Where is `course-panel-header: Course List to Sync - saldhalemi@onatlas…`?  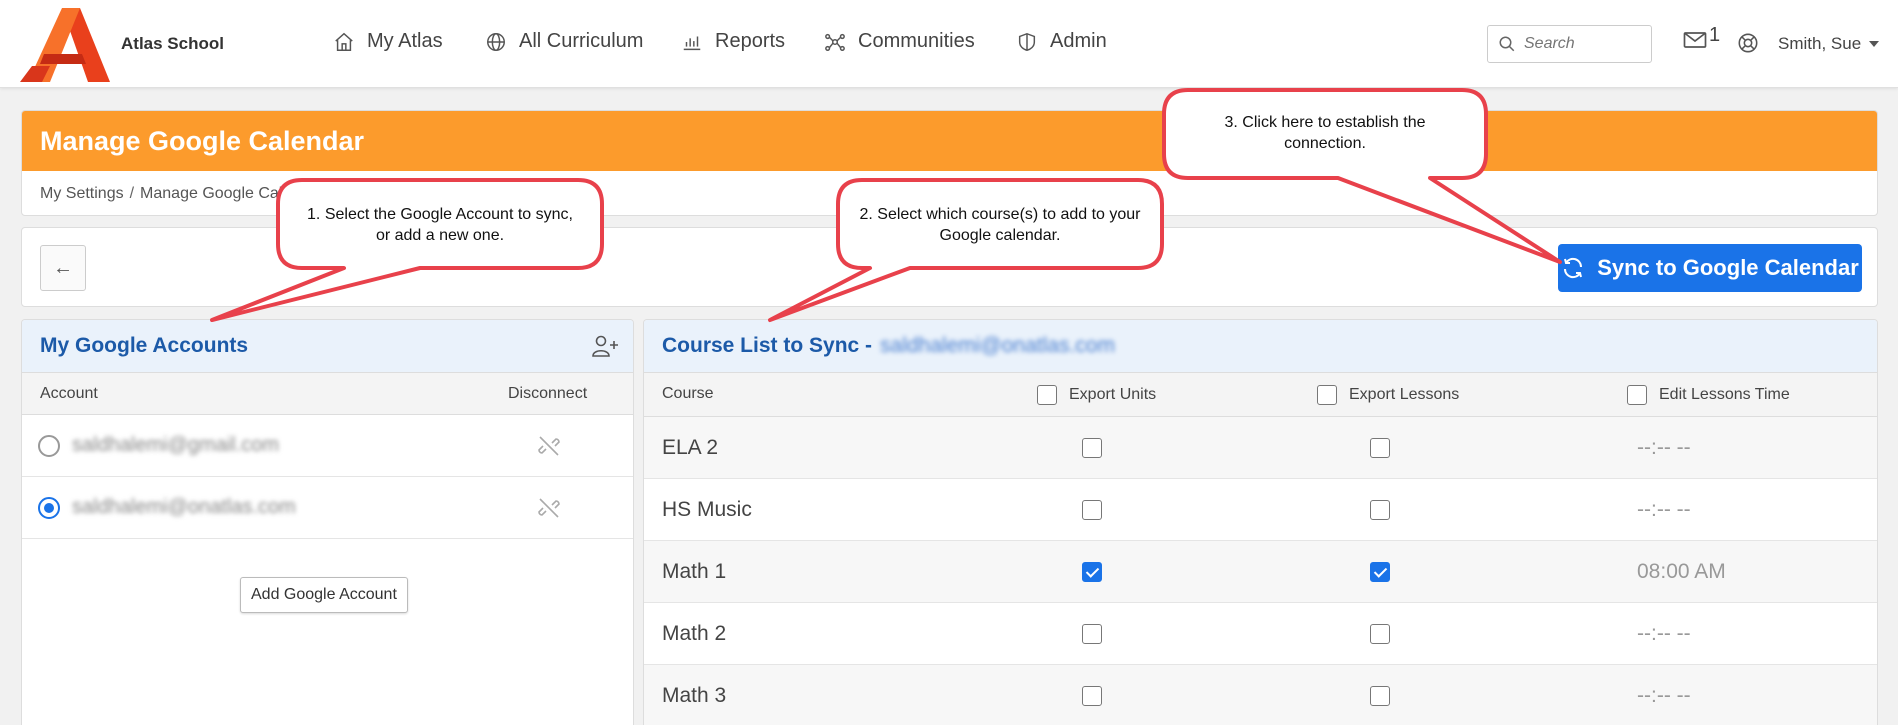 course-panel-header: Course List to Sync - saldhalemi@onatlas… is located at coordinates (1260, 346).